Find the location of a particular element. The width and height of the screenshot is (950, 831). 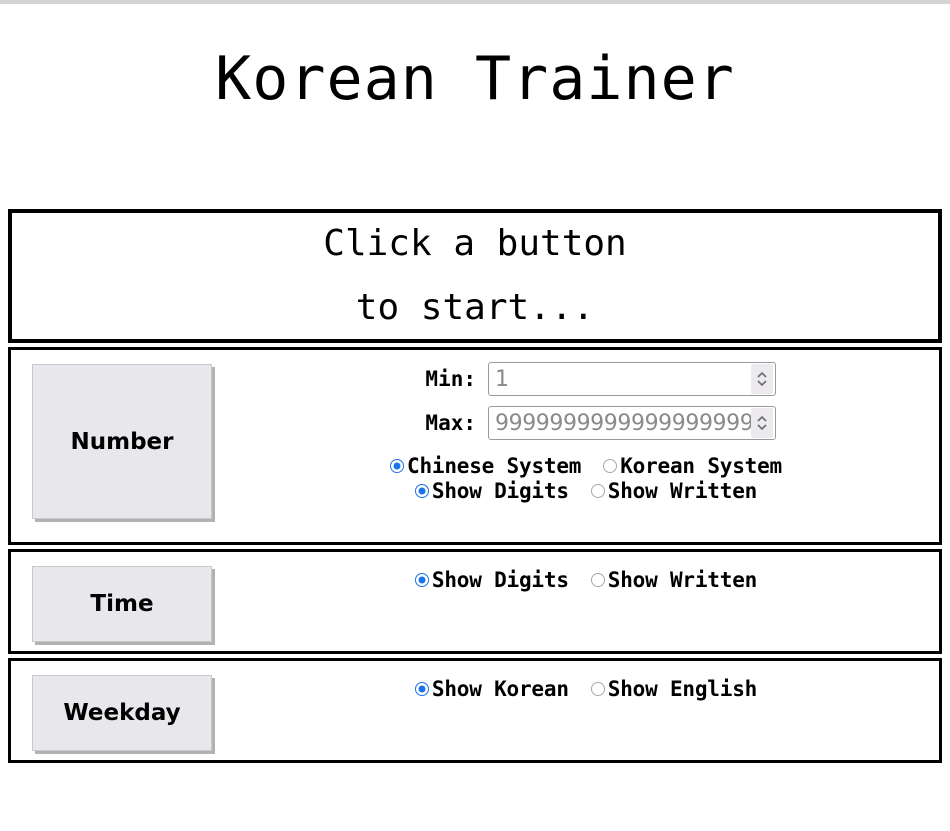

max-input: 99999999999999999999 is located at coordinates (632, 423).